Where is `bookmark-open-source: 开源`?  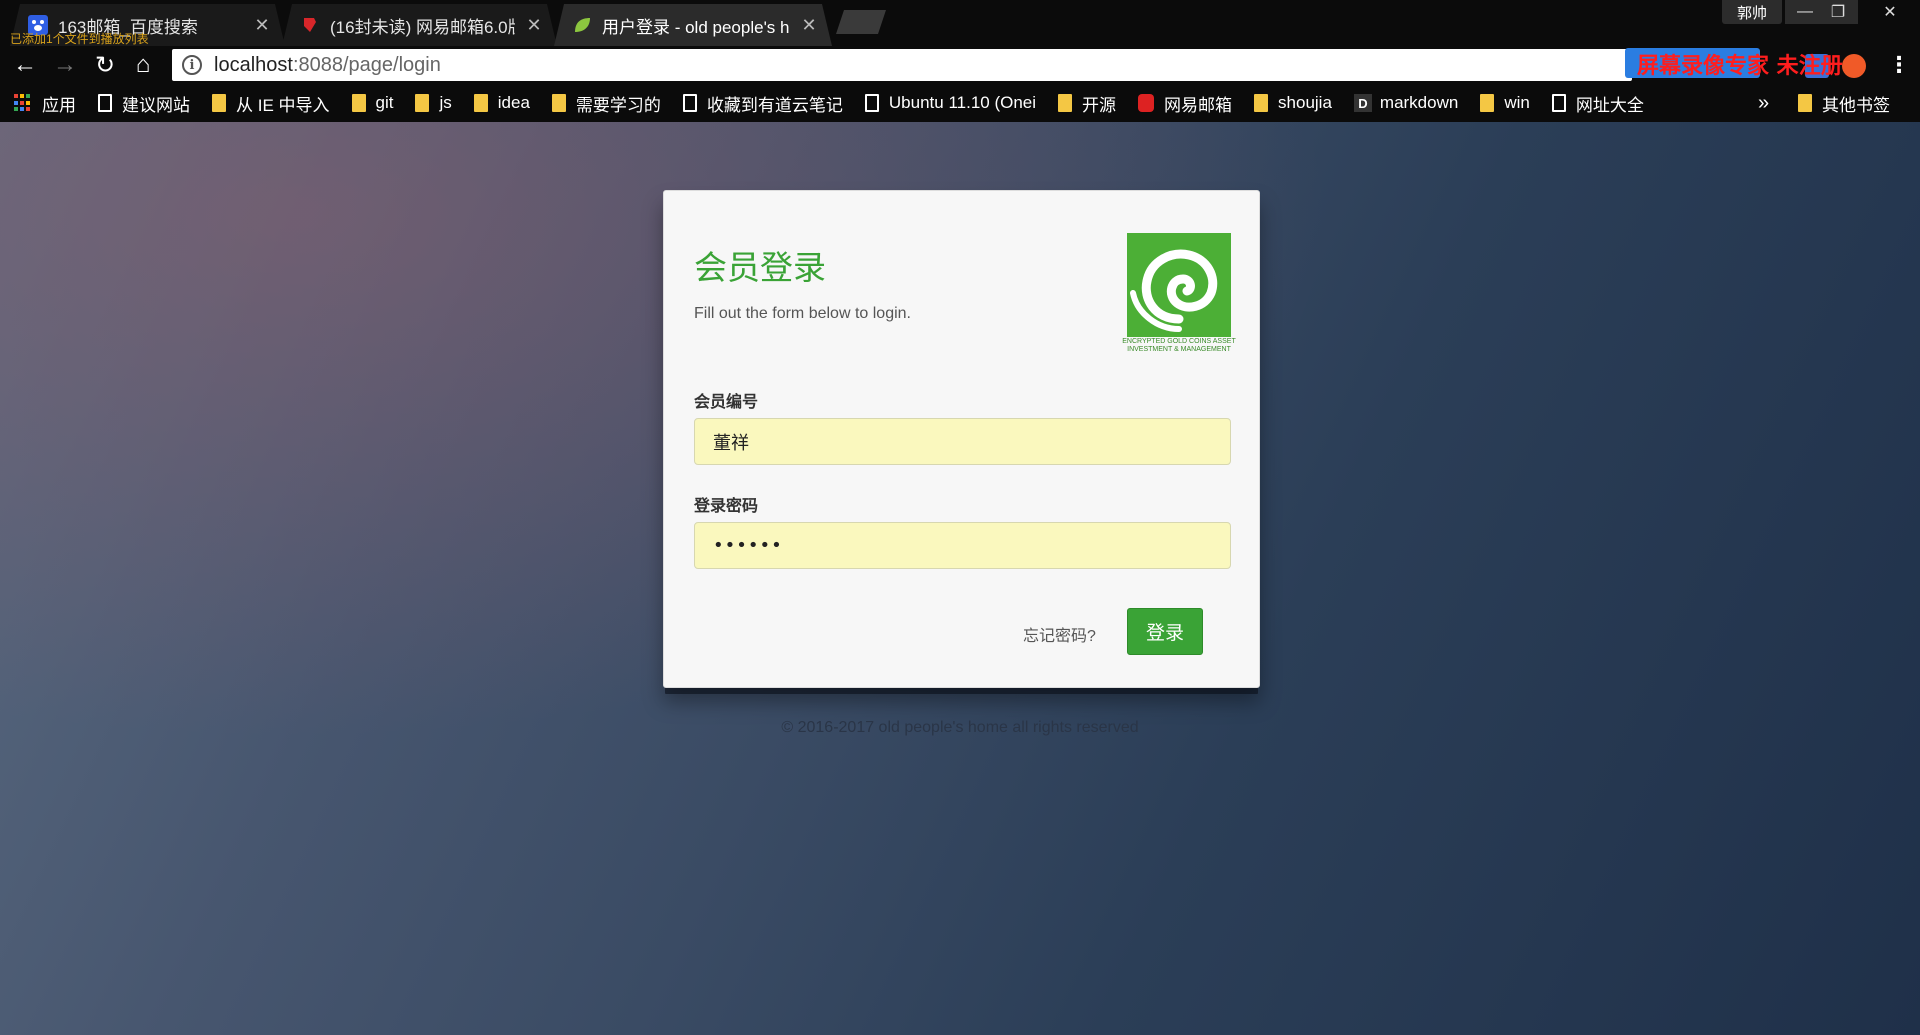 bookmark-open-source: 开源 is located at coordinates (1087, 103).